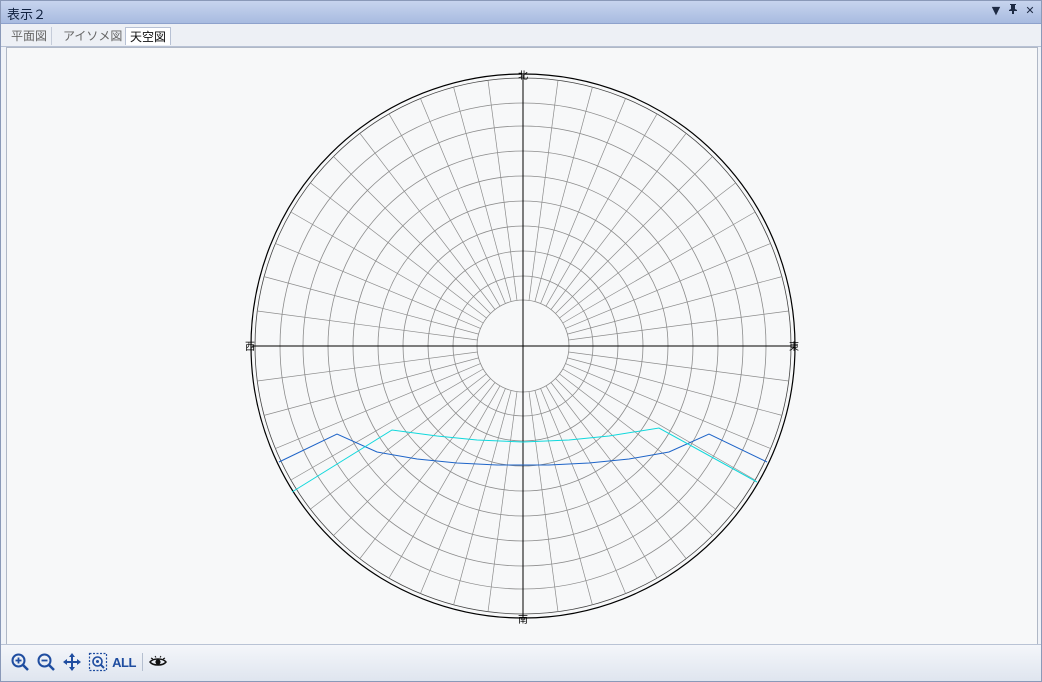  What do you see at coordinates (93, 36) in the screenshot?
I see `tab-isometric: アイソメ図` at bounding box center [93, 36].